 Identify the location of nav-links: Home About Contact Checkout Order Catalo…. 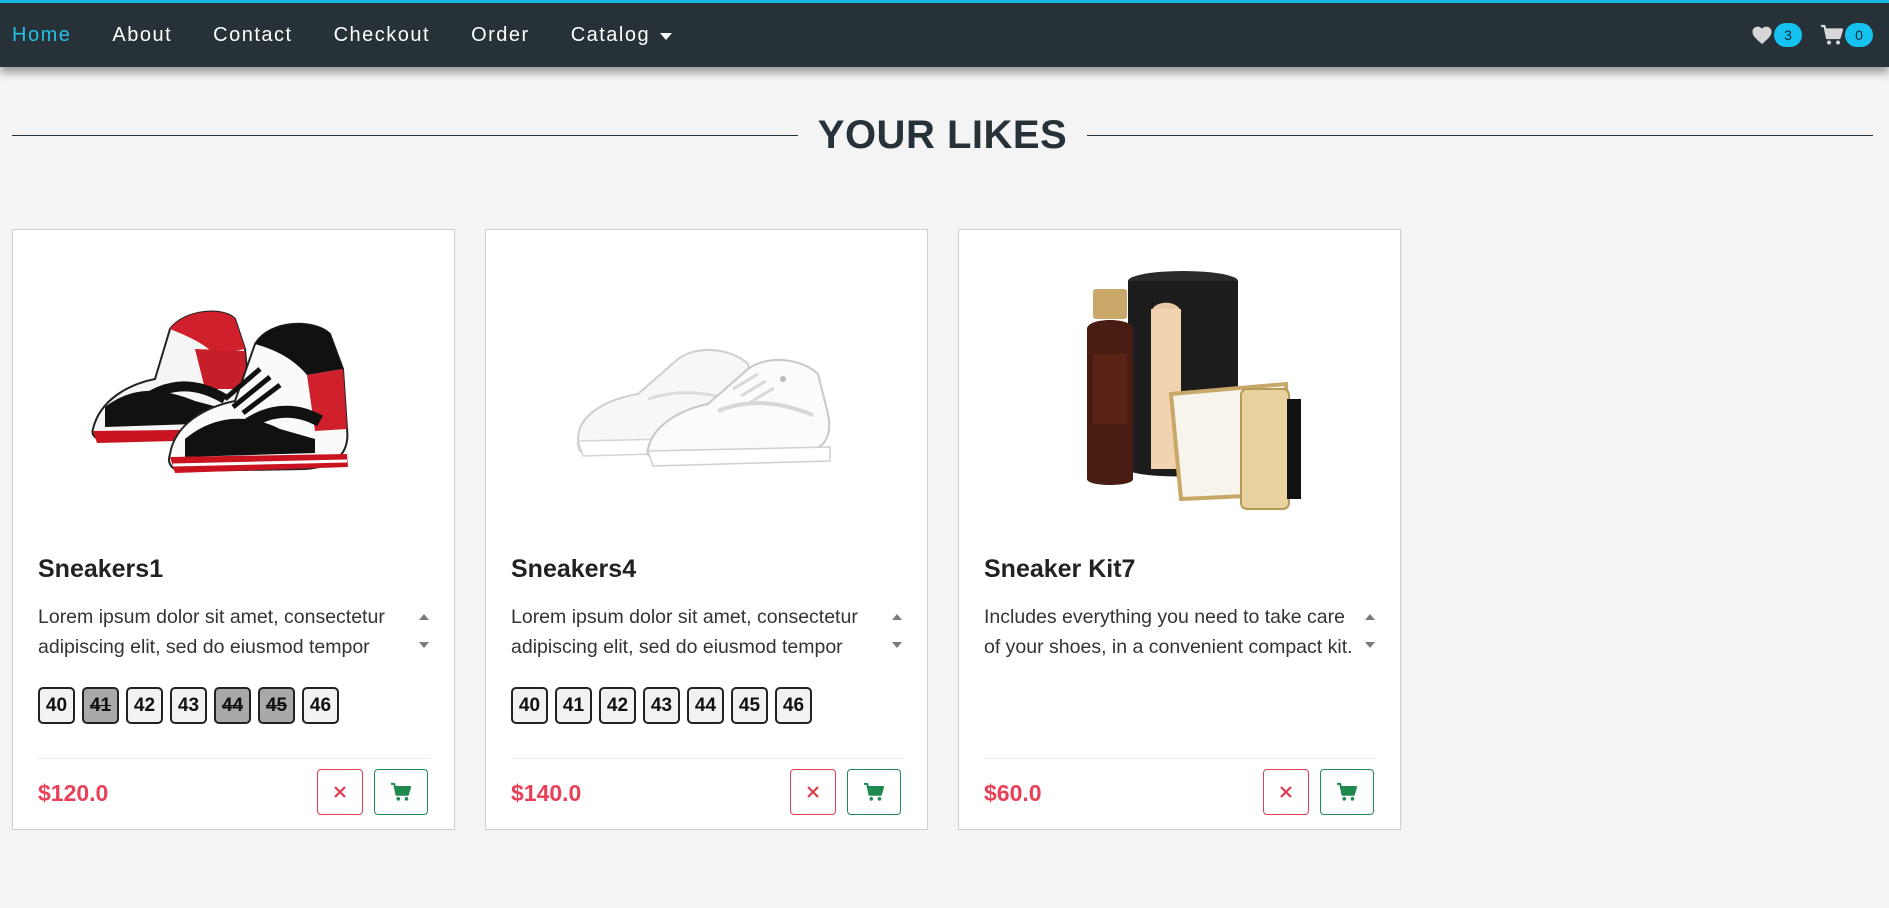
(362, 35).